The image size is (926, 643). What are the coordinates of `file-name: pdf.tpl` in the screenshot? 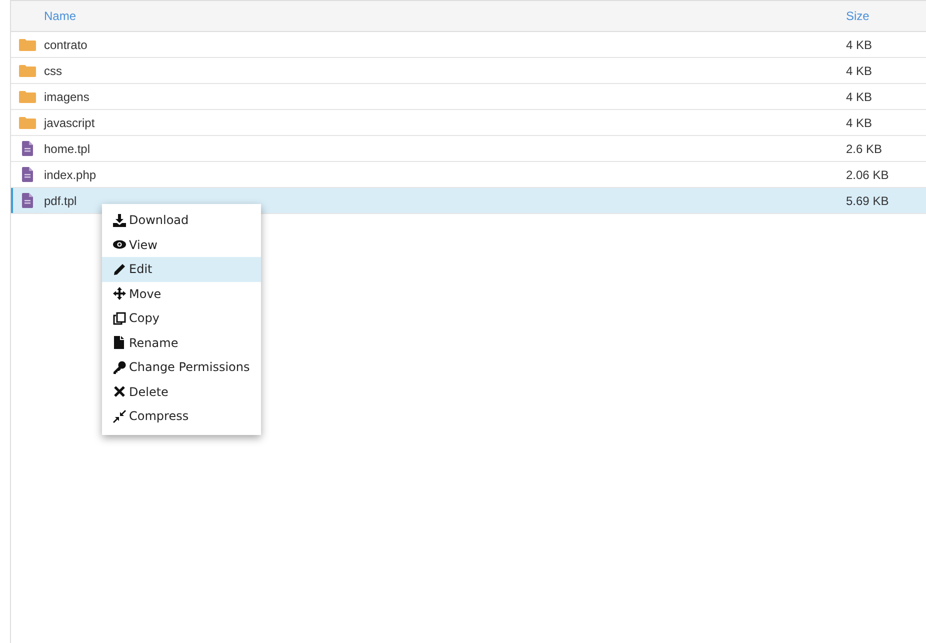 It's located at (61, 201).